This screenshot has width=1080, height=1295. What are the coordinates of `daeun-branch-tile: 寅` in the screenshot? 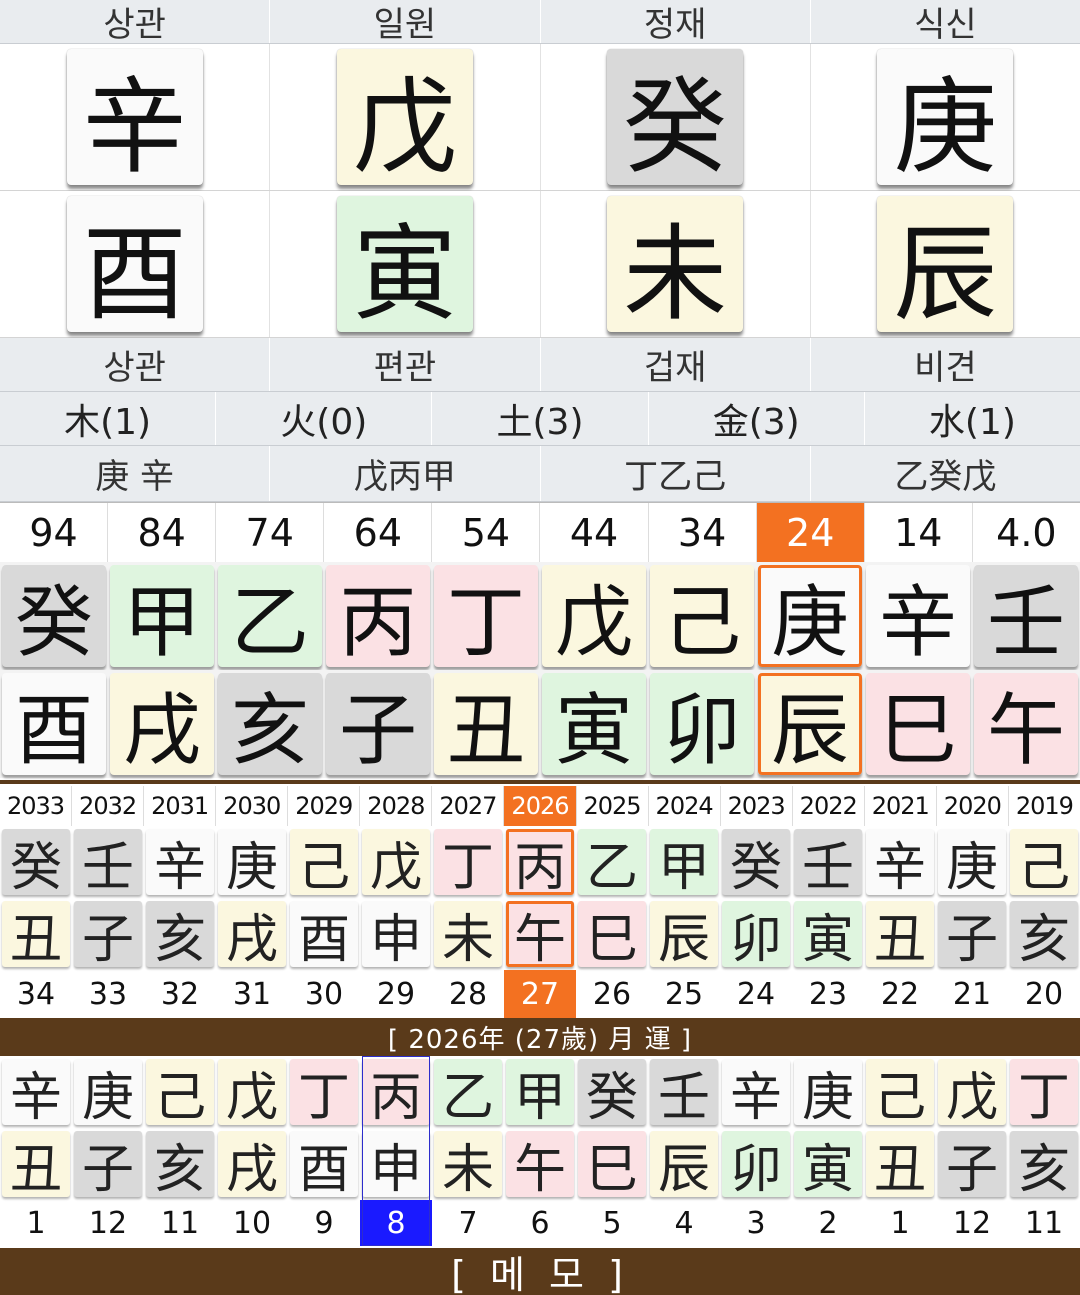 It's located at (594, 724).